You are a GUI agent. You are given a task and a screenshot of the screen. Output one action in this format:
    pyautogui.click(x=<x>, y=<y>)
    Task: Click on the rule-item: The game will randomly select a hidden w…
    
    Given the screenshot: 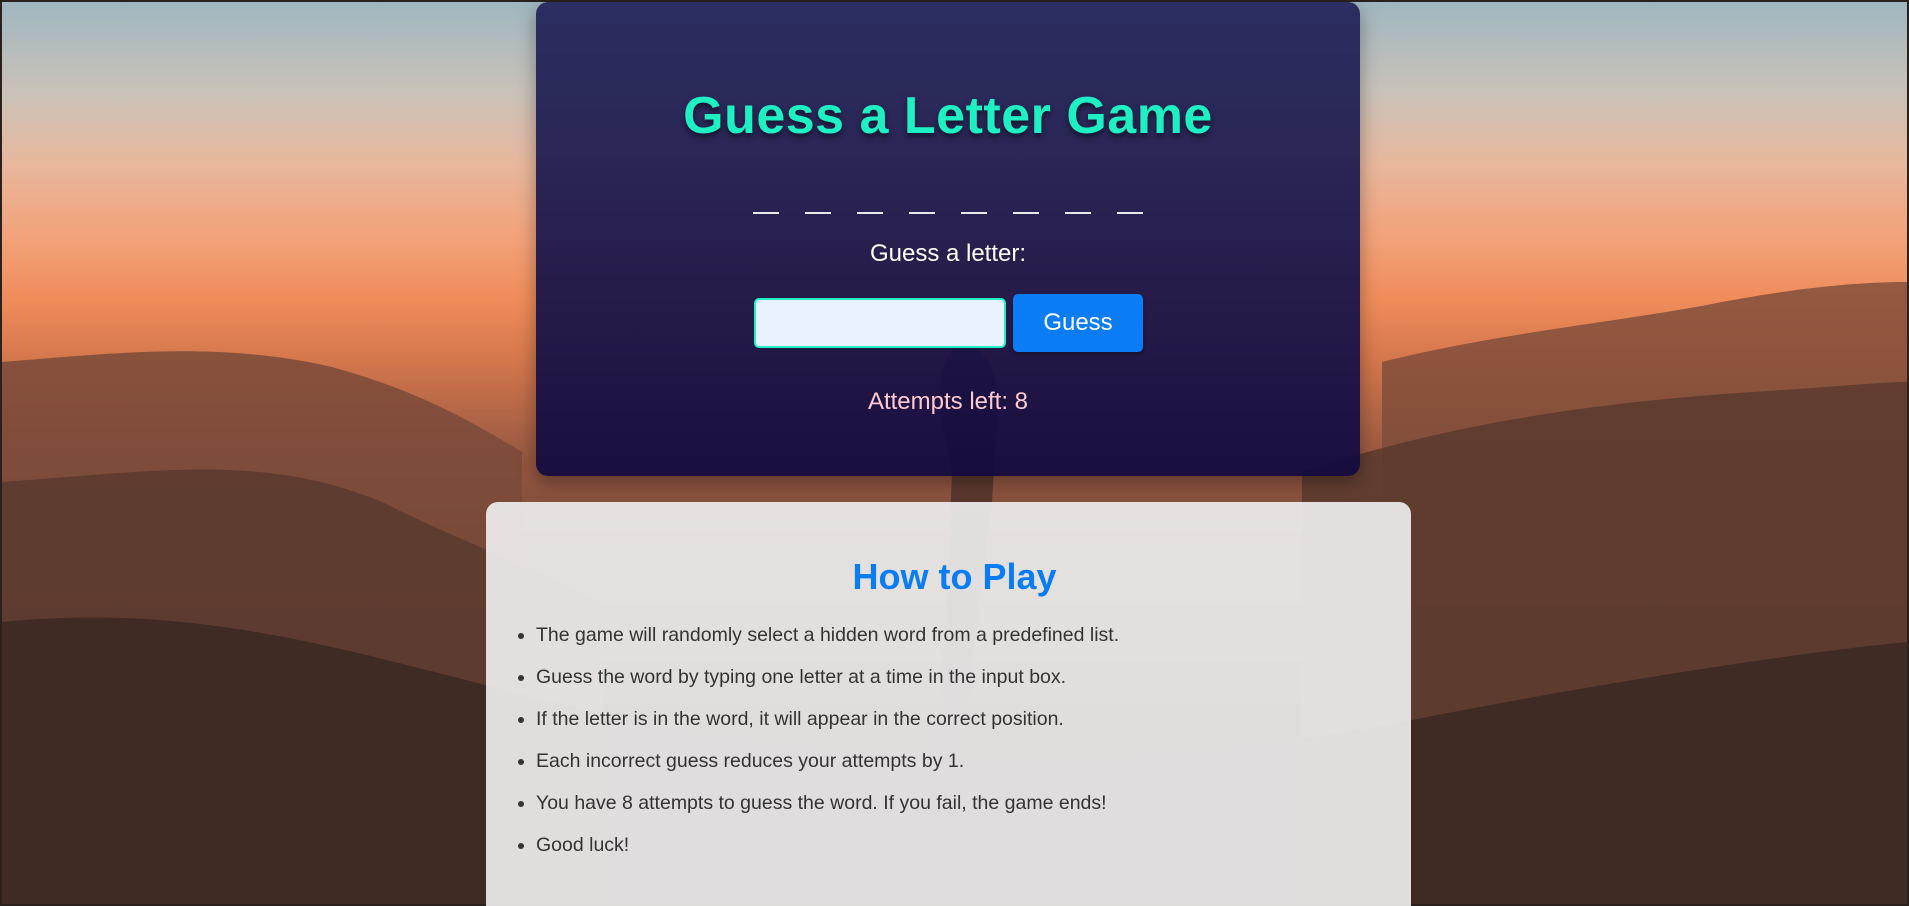 What is the action you would take?
    pyautogui.click(x=819, y=643)
    